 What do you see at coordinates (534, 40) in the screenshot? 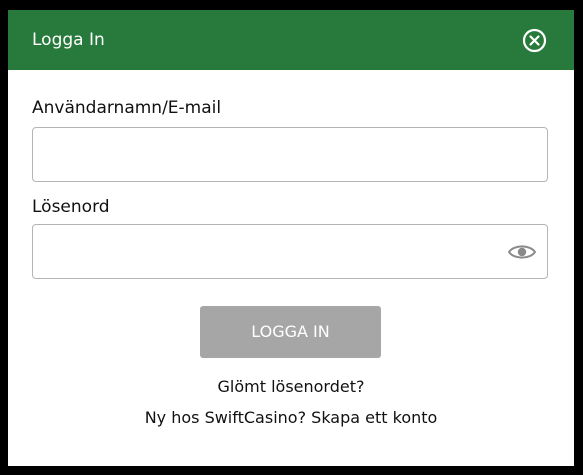
I see `close-icon` at bounding box center [534, 40].